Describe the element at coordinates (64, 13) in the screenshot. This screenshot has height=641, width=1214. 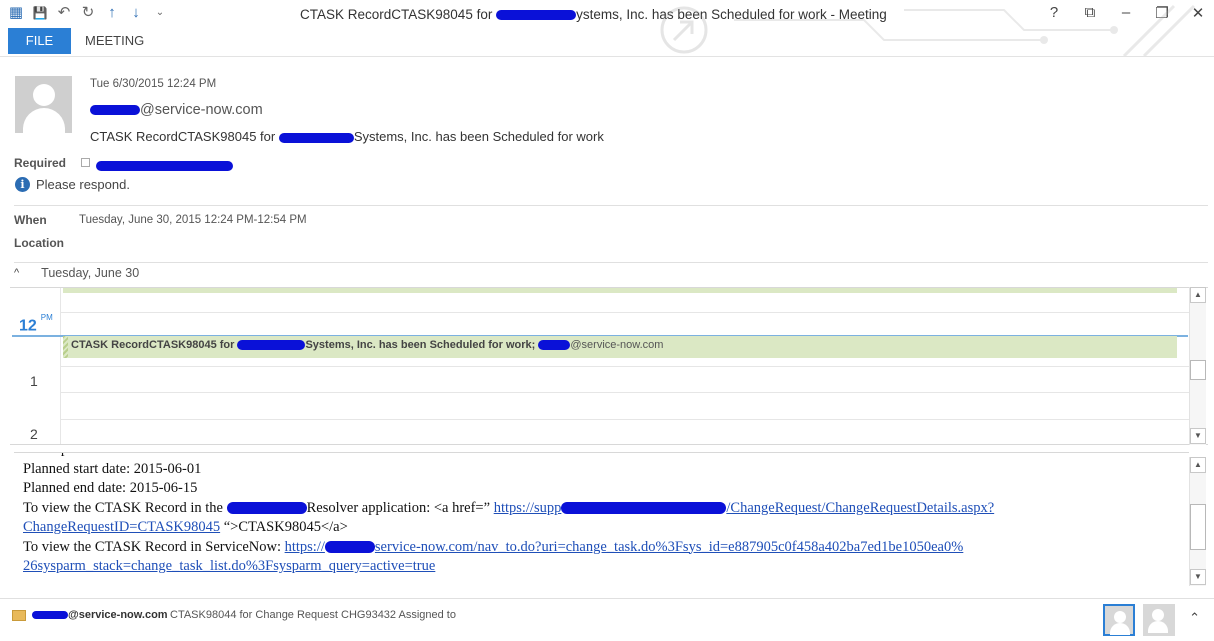
I see `undo-icon: ↶` at that location.